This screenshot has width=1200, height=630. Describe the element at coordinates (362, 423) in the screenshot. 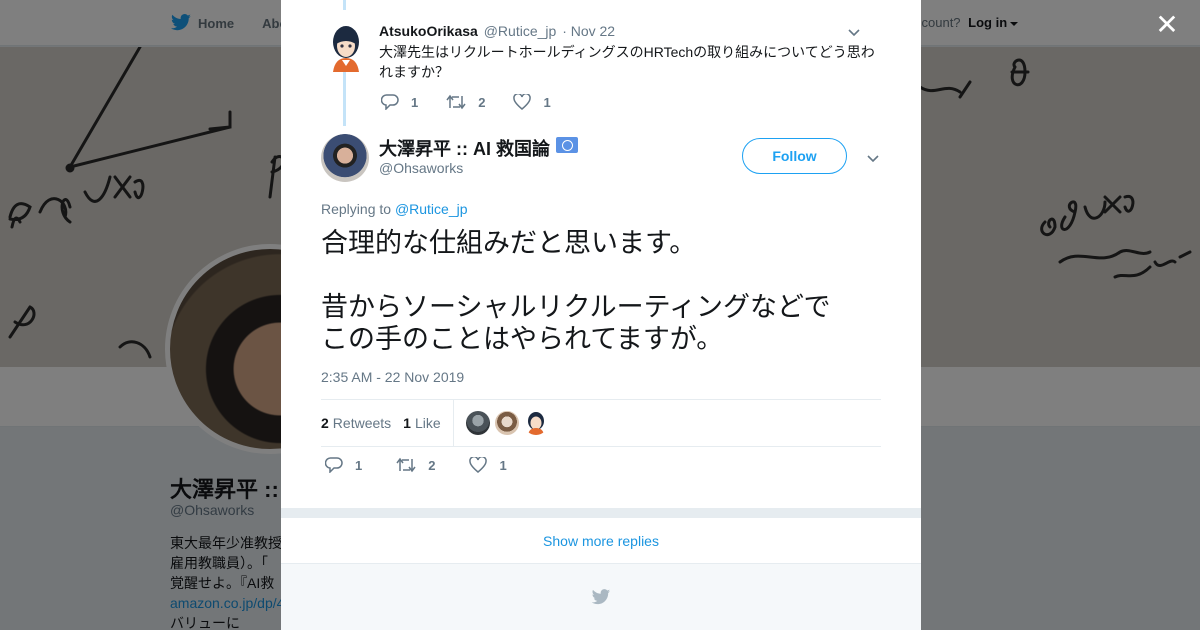

I see `retweets-stat-label: Retweets` at that location.